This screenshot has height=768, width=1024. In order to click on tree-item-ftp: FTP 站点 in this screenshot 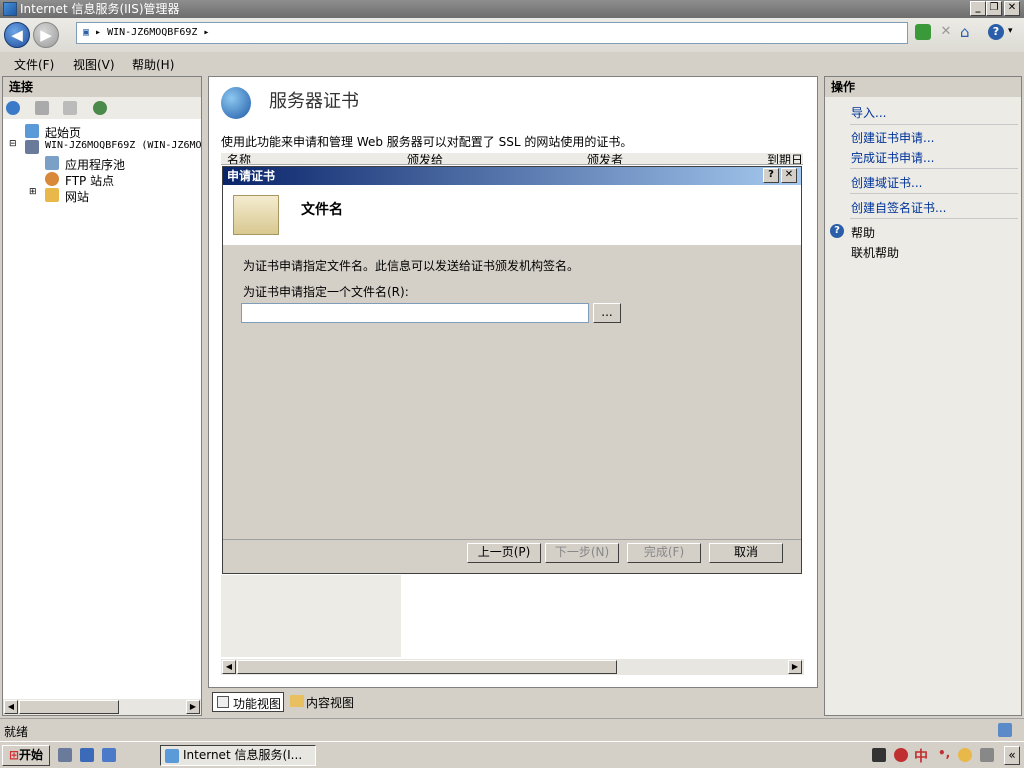, I will do `click(89, 180)`.